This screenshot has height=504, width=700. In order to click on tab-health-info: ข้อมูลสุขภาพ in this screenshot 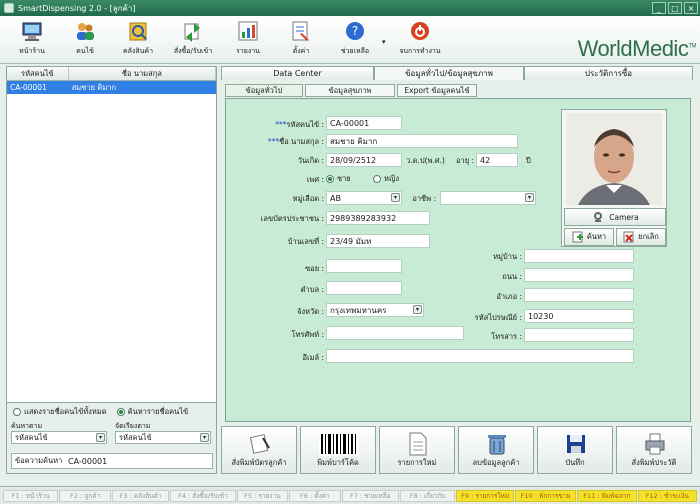, I will do `click(350, 90)`.